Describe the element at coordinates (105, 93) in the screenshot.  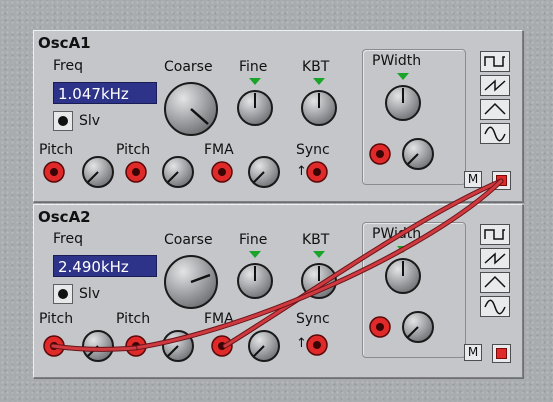
I see `freq-display: 1.047kHz` at that location.